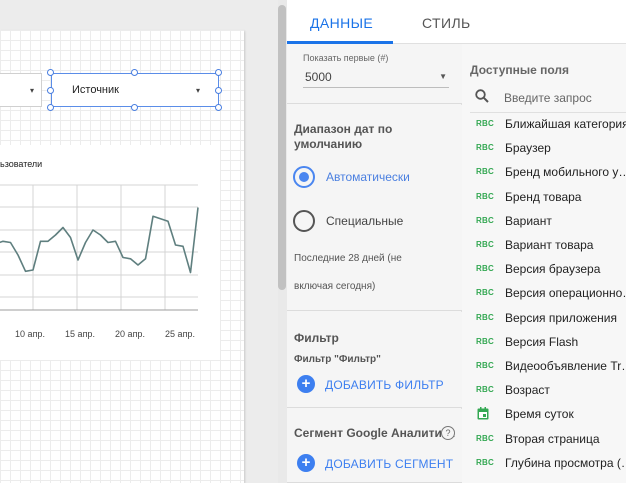 The image size is (626, 483). Describe the element at coordinates (539, 414) in the screenshot. I see `field-name: Время суток` at that location.